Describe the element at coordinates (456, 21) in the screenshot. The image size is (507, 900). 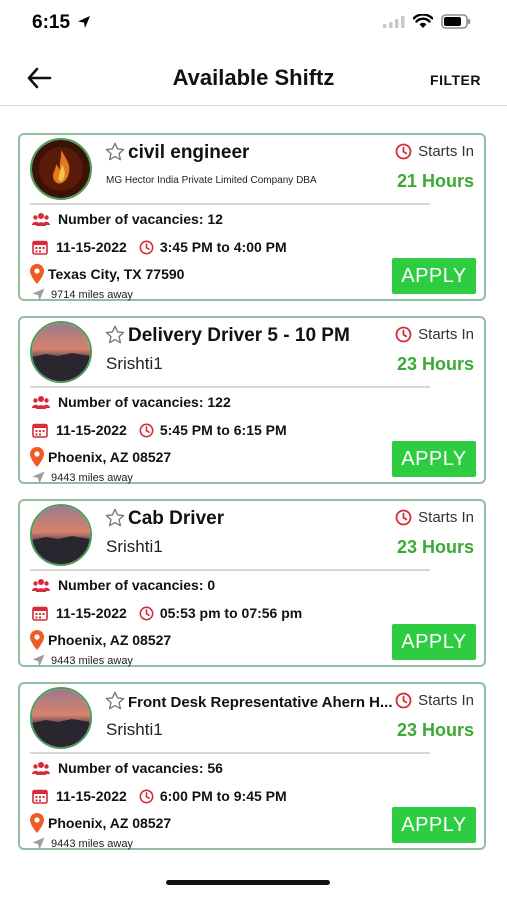
I see `battery-icon` at that location.